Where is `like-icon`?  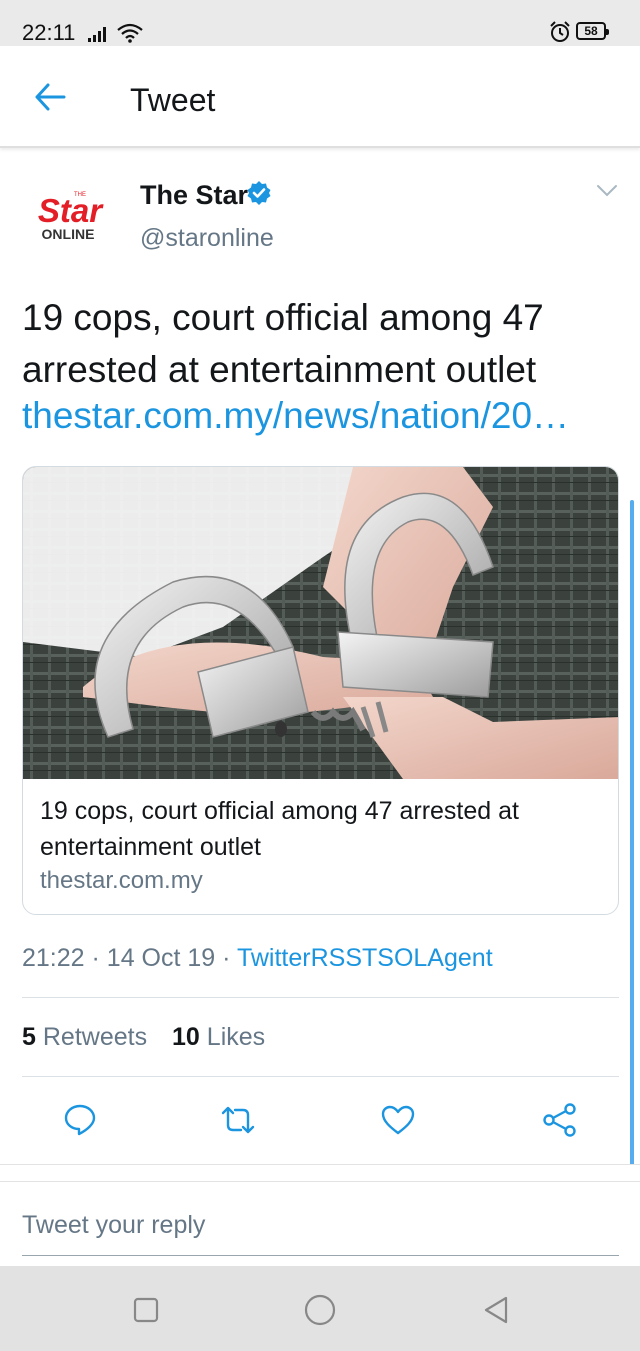
like-icon is located at coordinates (398, 1120).